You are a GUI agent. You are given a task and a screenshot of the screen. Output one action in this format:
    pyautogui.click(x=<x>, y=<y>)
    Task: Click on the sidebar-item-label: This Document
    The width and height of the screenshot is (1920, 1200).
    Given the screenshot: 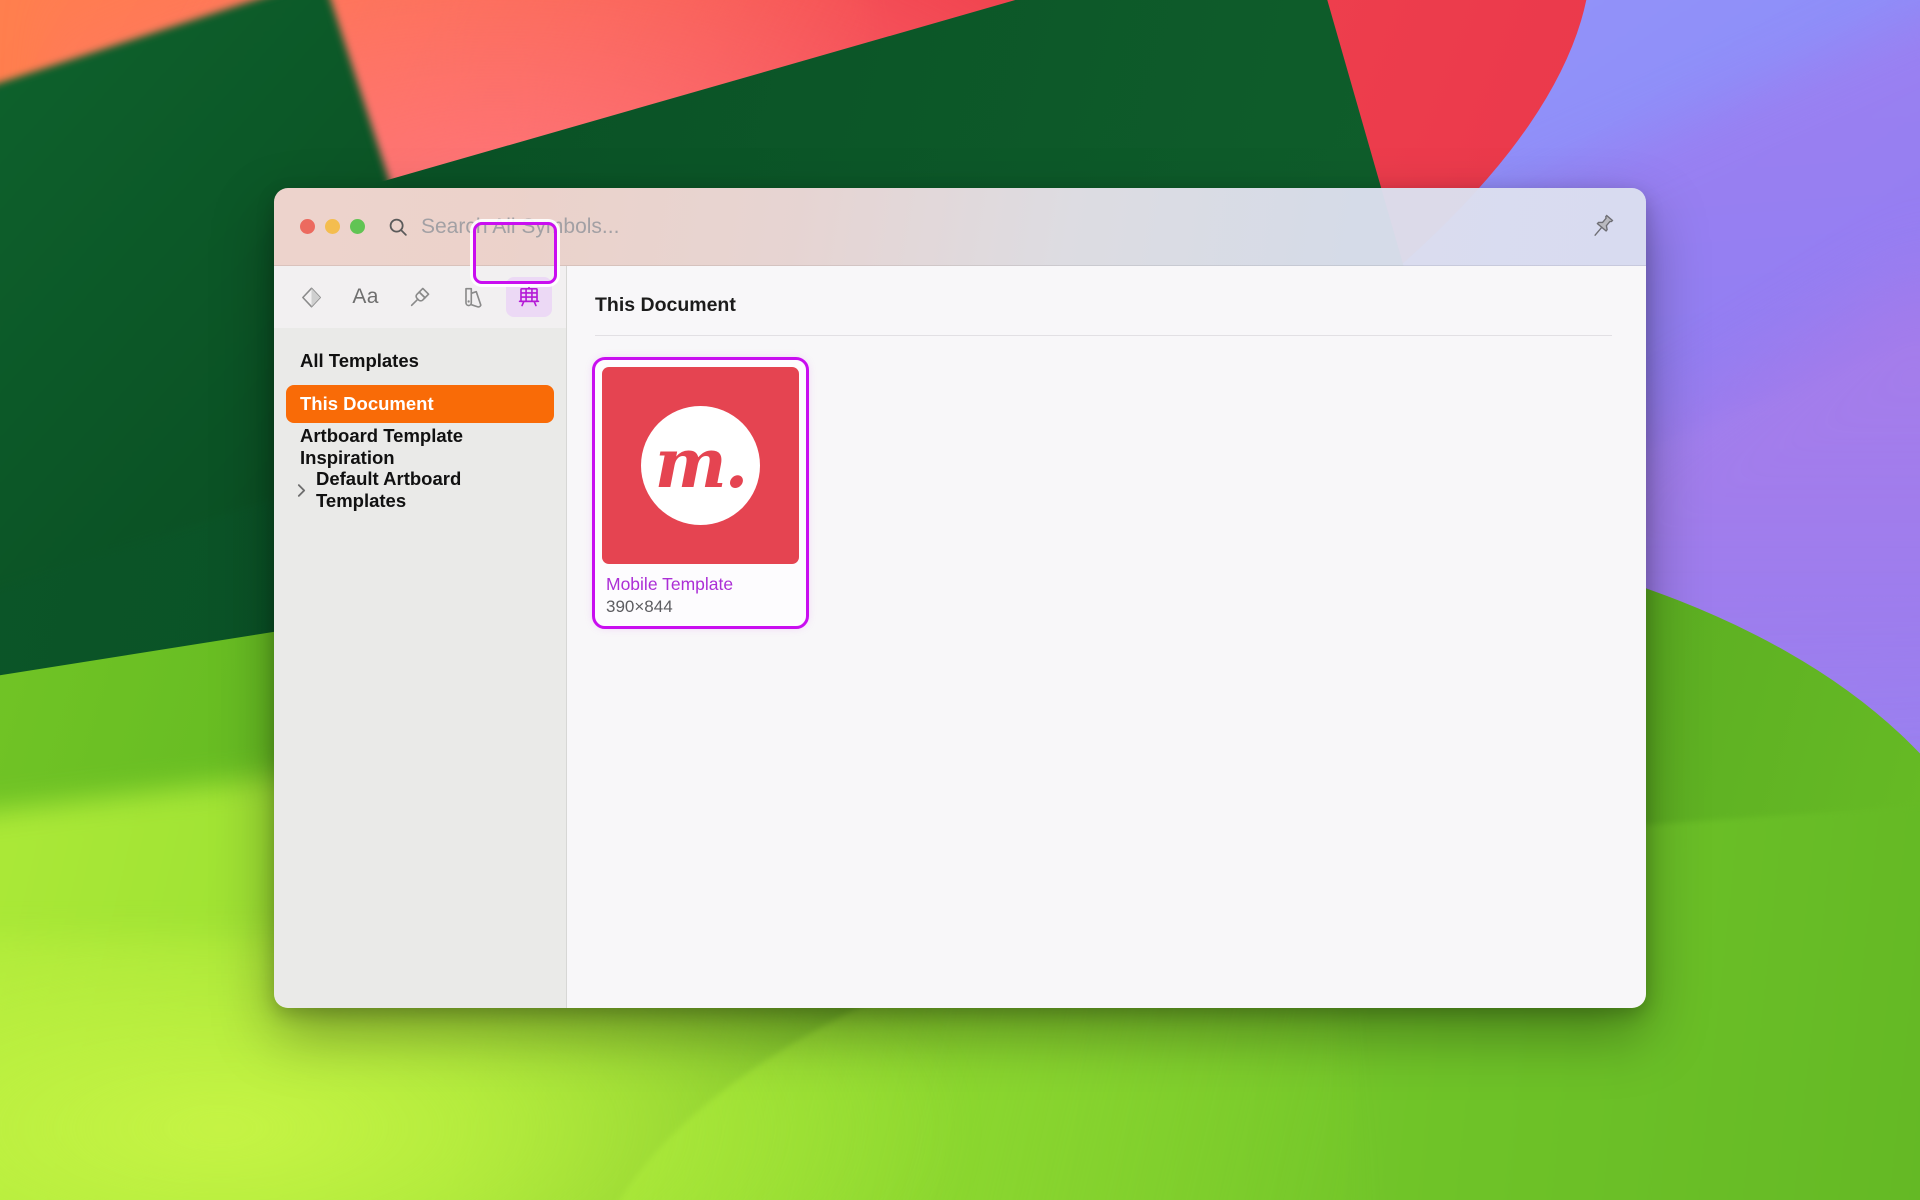 What is the action you would take?
    pyautogui.click(x=367, y=403)
    